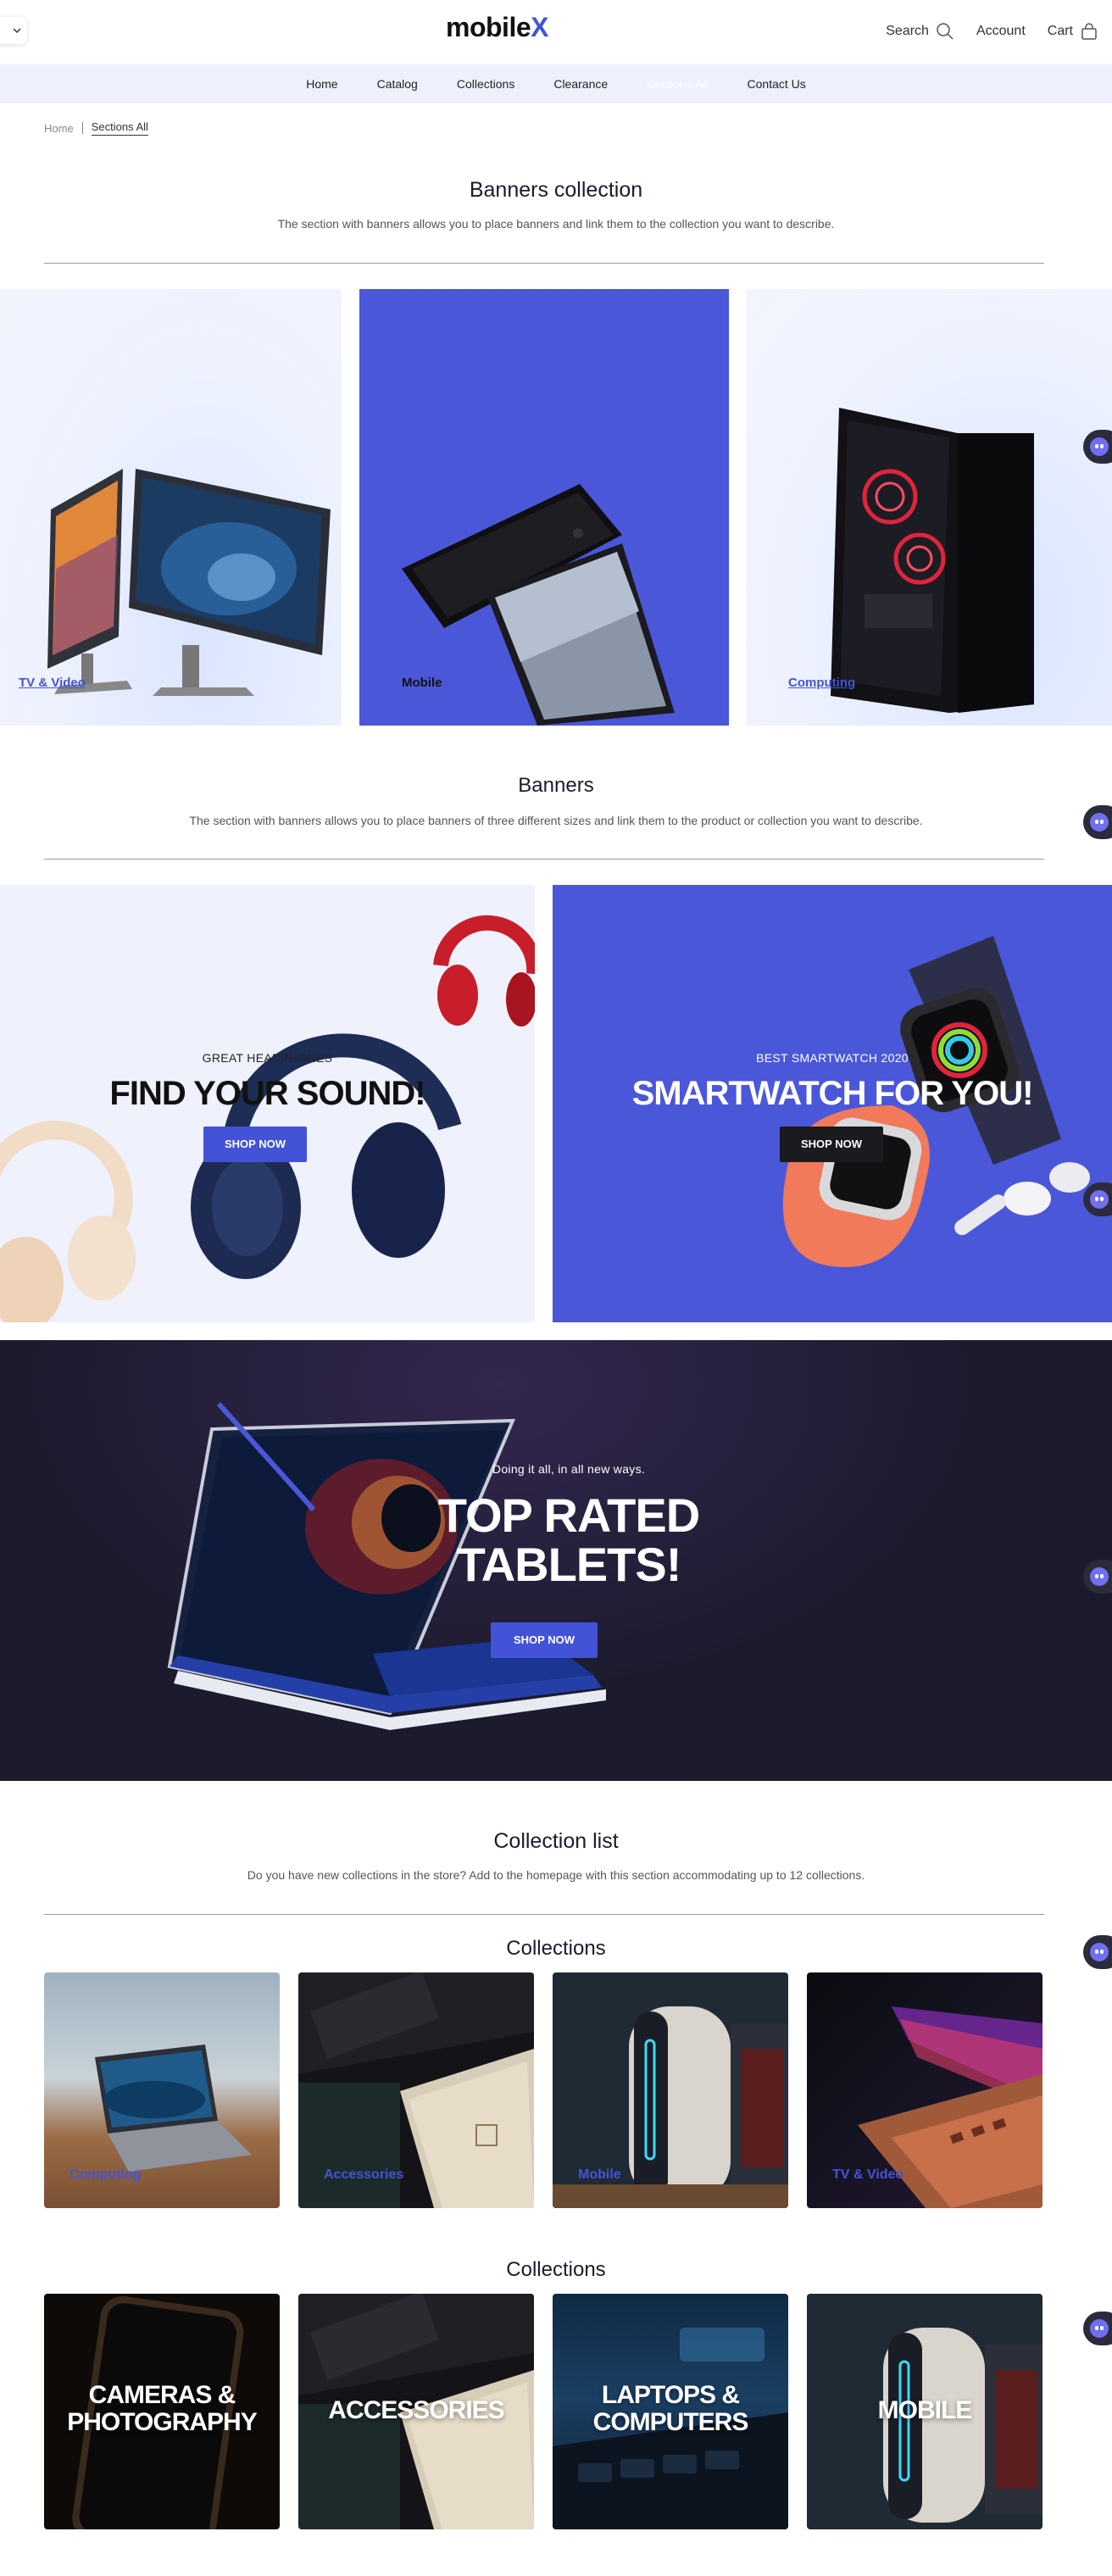  What do you see at coordinates (832, 1058) in the screenshot?
I see `promo-kicker: BEST SMARTWATCH 2020` at bounding box center [832, 1058].